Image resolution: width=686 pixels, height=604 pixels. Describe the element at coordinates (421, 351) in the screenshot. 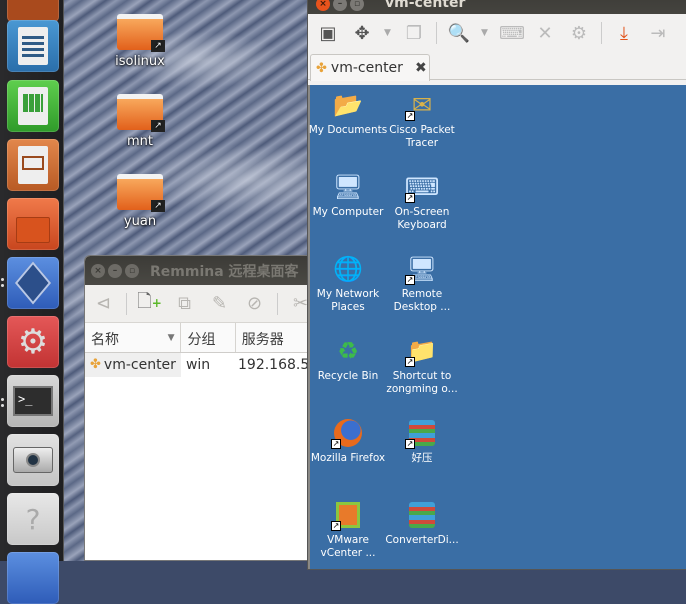

I see `folder-shortcut-icon: 📁 ↗` at that location.